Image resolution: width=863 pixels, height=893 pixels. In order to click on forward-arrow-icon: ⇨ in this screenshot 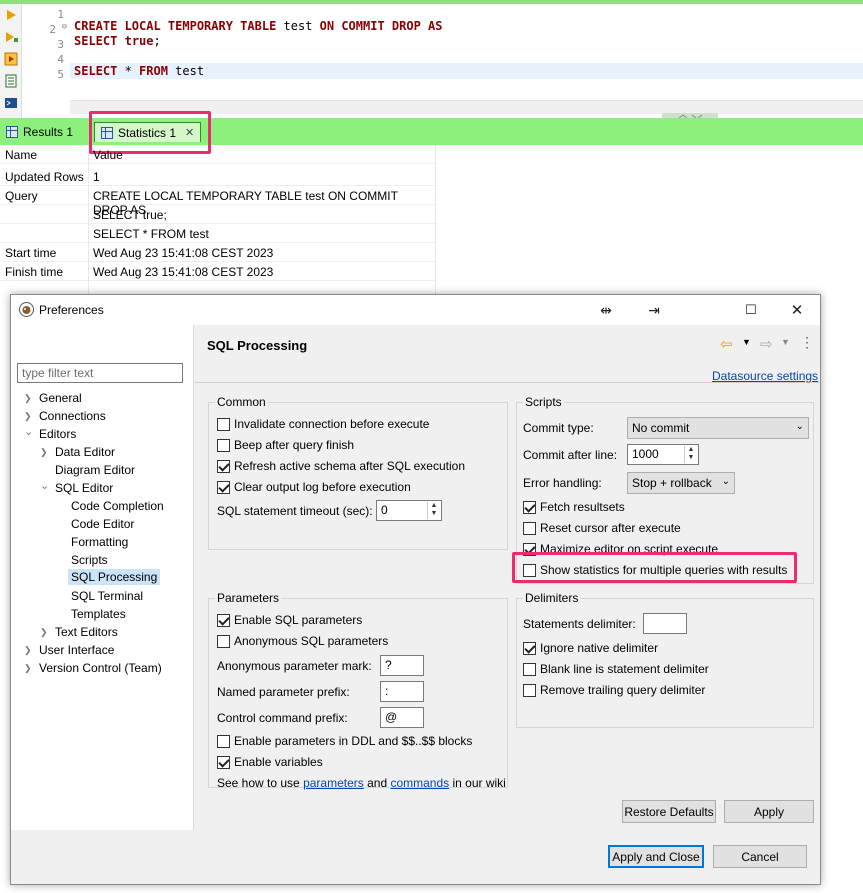, I will do `click(766, 344)`.